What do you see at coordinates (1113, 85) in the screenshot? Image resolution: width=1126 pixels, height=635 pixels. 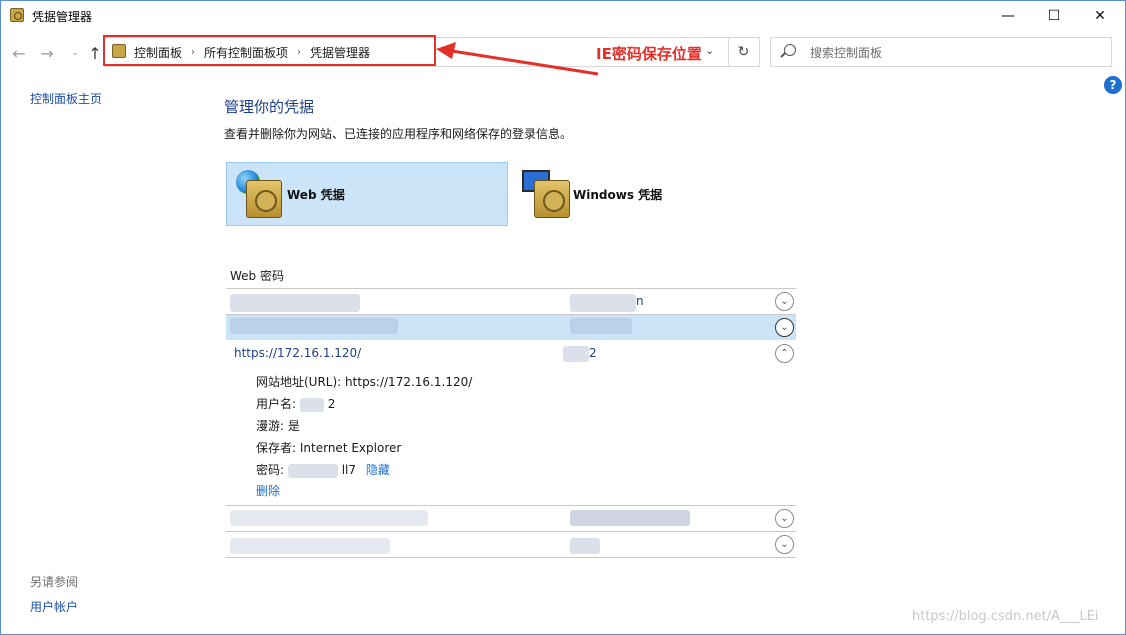 I see `help-icon: ?` at bounding box center [1113, 85].